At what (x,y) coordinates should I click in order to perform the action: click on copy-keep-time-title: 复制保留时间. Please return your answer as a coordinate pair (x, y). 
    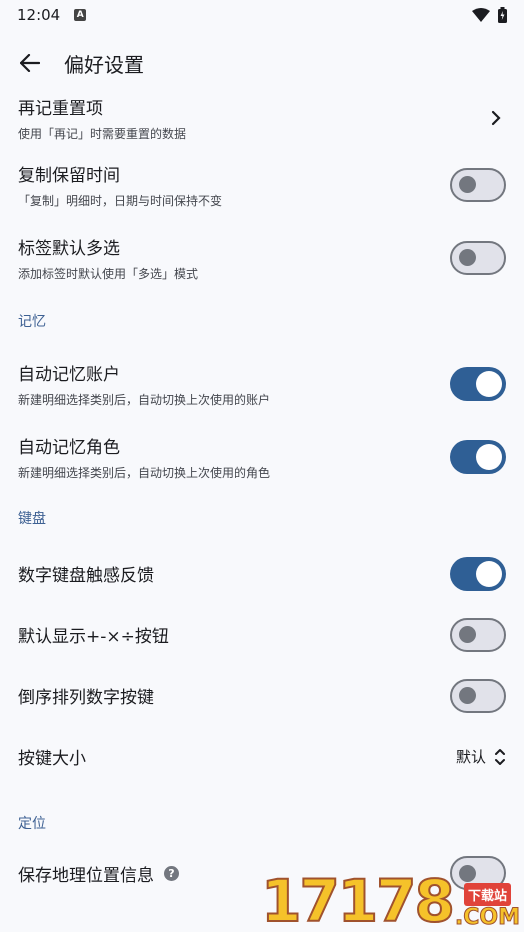
    Looking at the image, I should click on (69, 175).